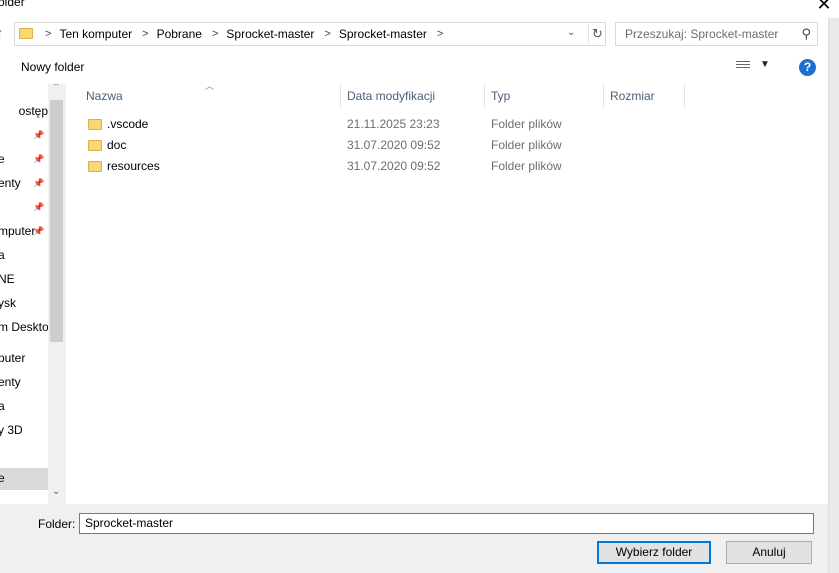  What do you see at coordinates (833, 295) in the screenshot?
I see `background-window-edge` at bounding box center [833, 295].